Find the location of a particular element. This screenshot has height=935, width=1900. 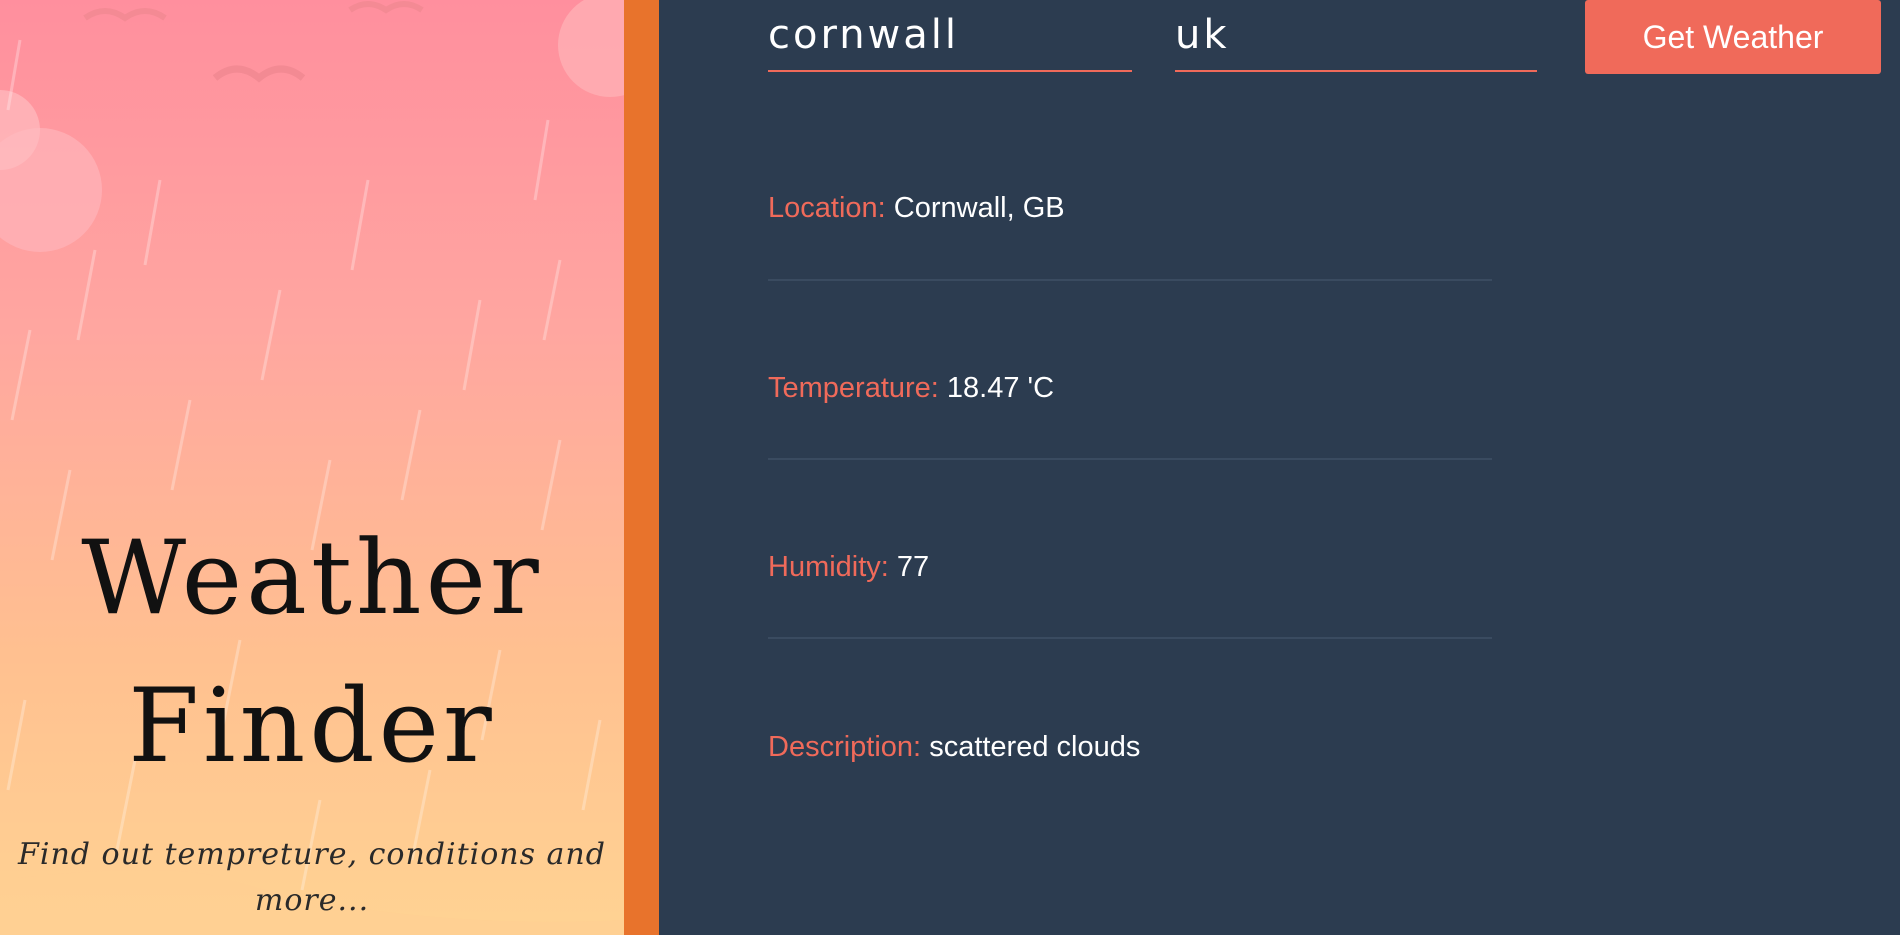

humidity-label: Humidity: is located at coordinates (828, 567).